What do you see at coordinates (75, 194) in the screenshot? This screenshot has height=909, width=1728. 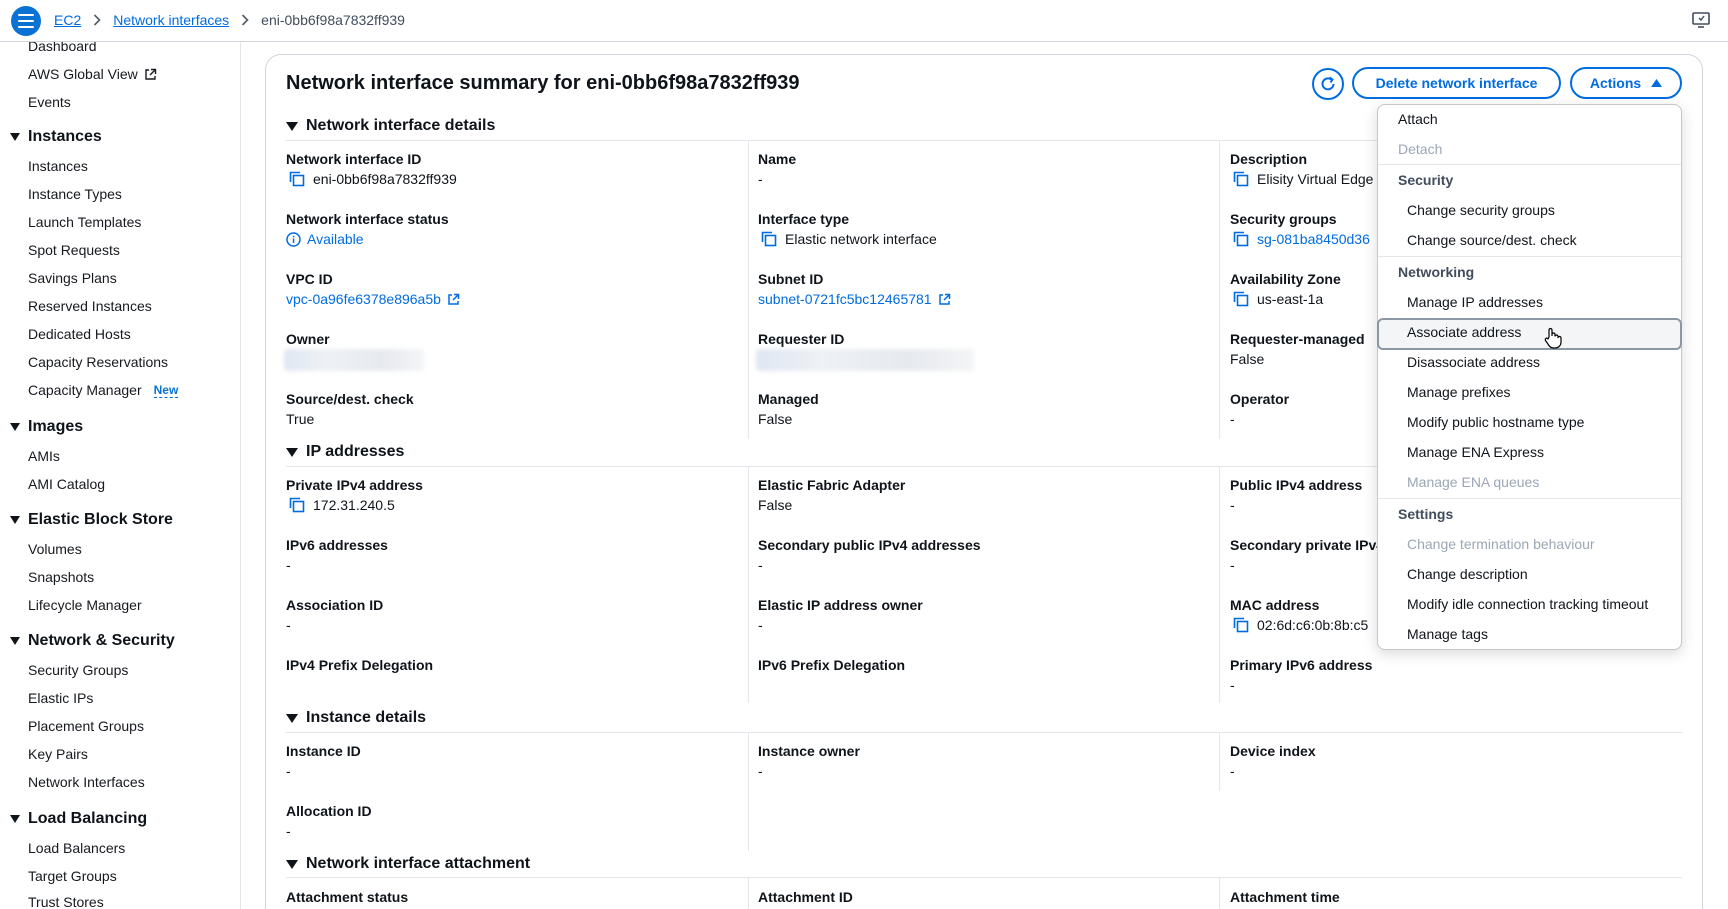 I see `sidebar-item-instance-types: Instance Types` at bounding box center [75, 194].